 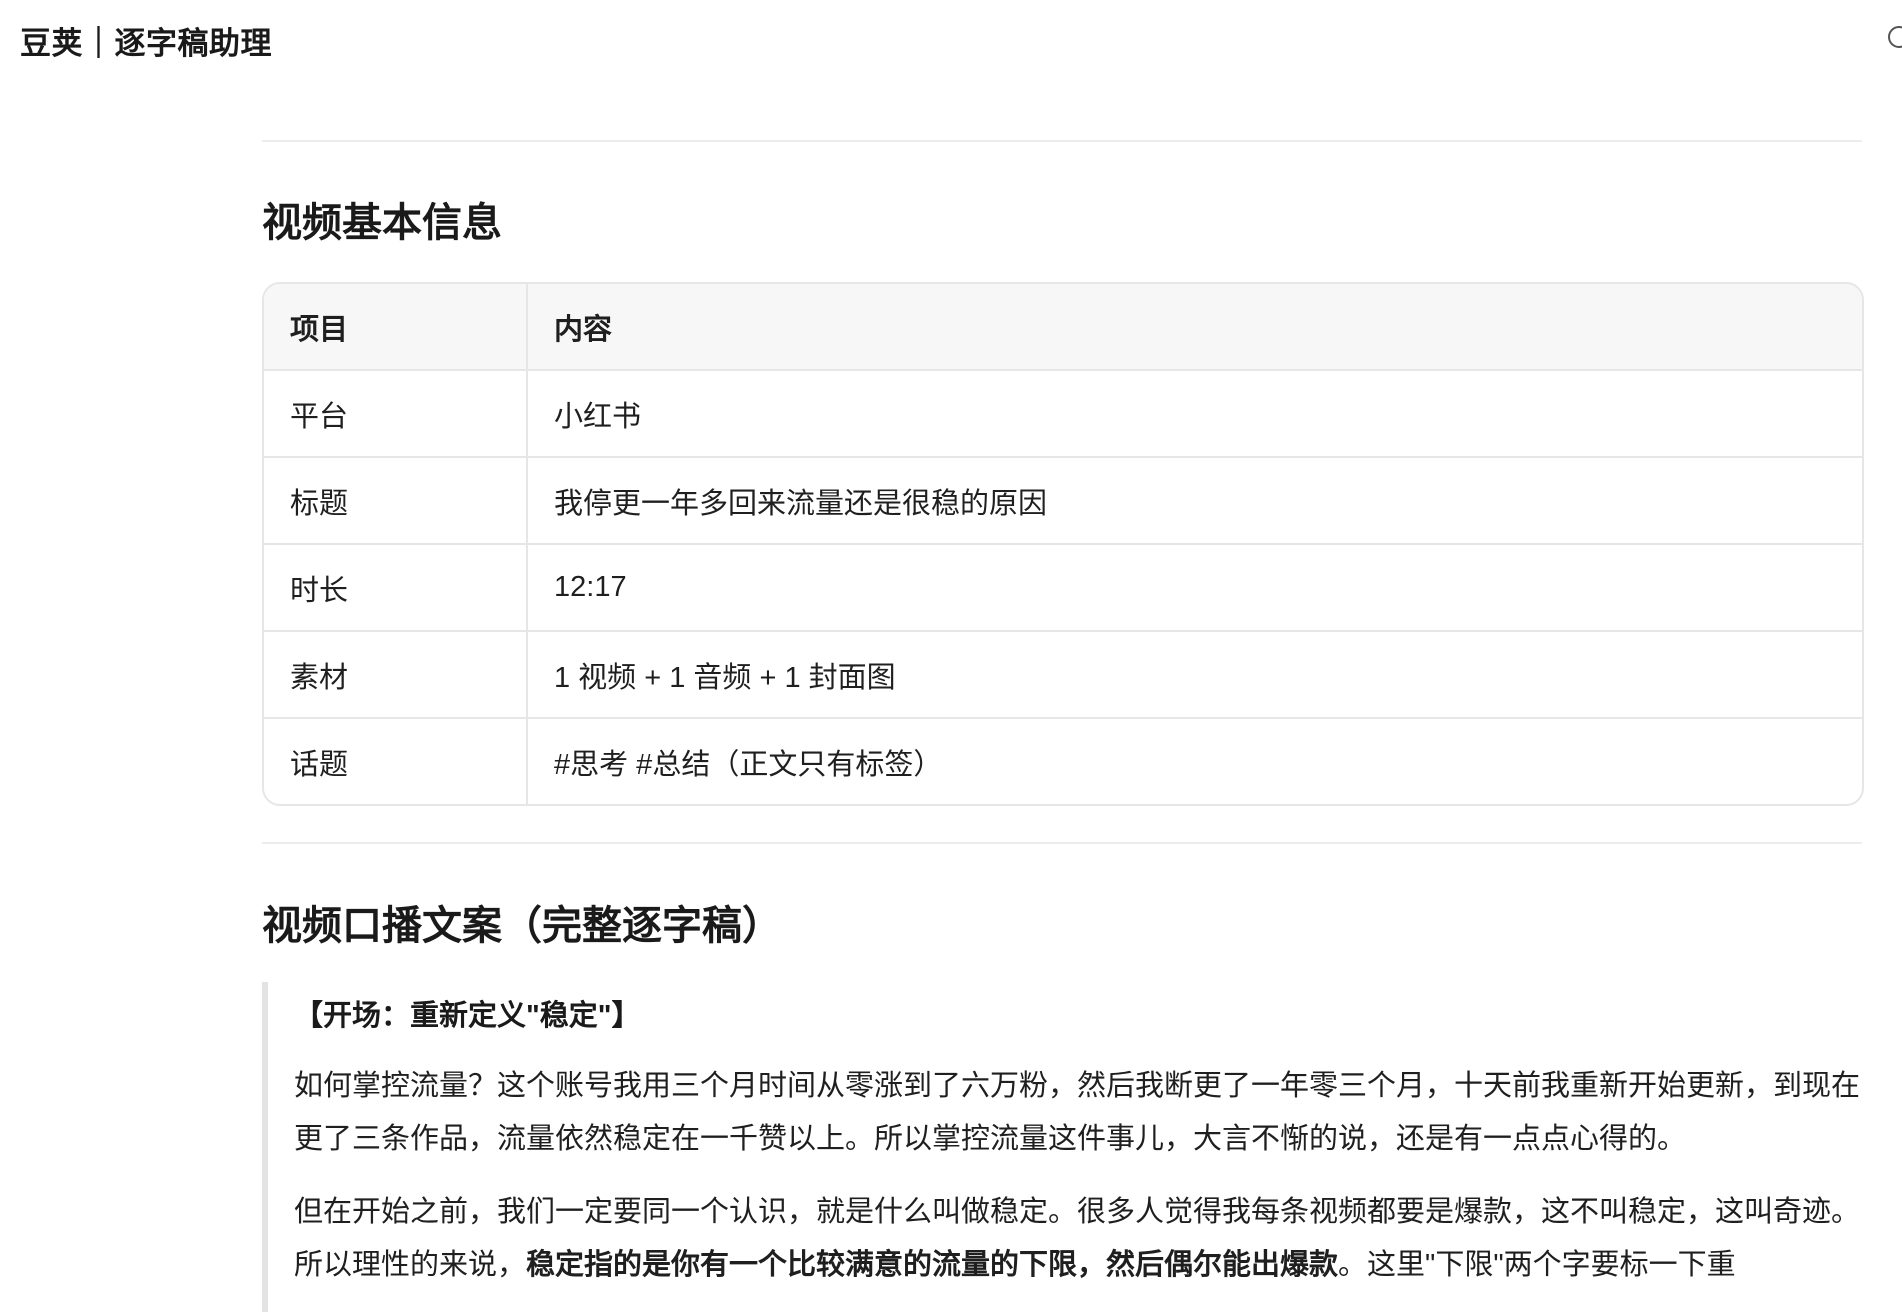 What do you see at coordinates (396, 414) in the screenshot?
I see `table-cell: 平台` at bounding box center [396, 414].